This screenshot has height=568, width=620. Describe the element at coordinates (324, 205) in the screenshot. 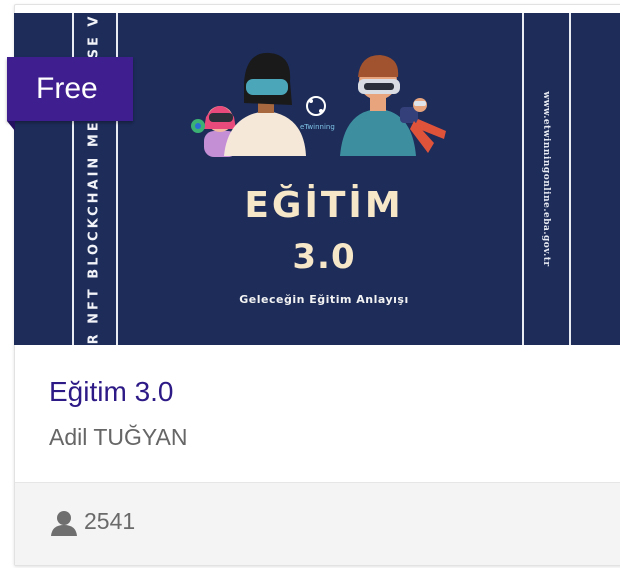

I see `cover-headline: EĞİTİM` at that location.